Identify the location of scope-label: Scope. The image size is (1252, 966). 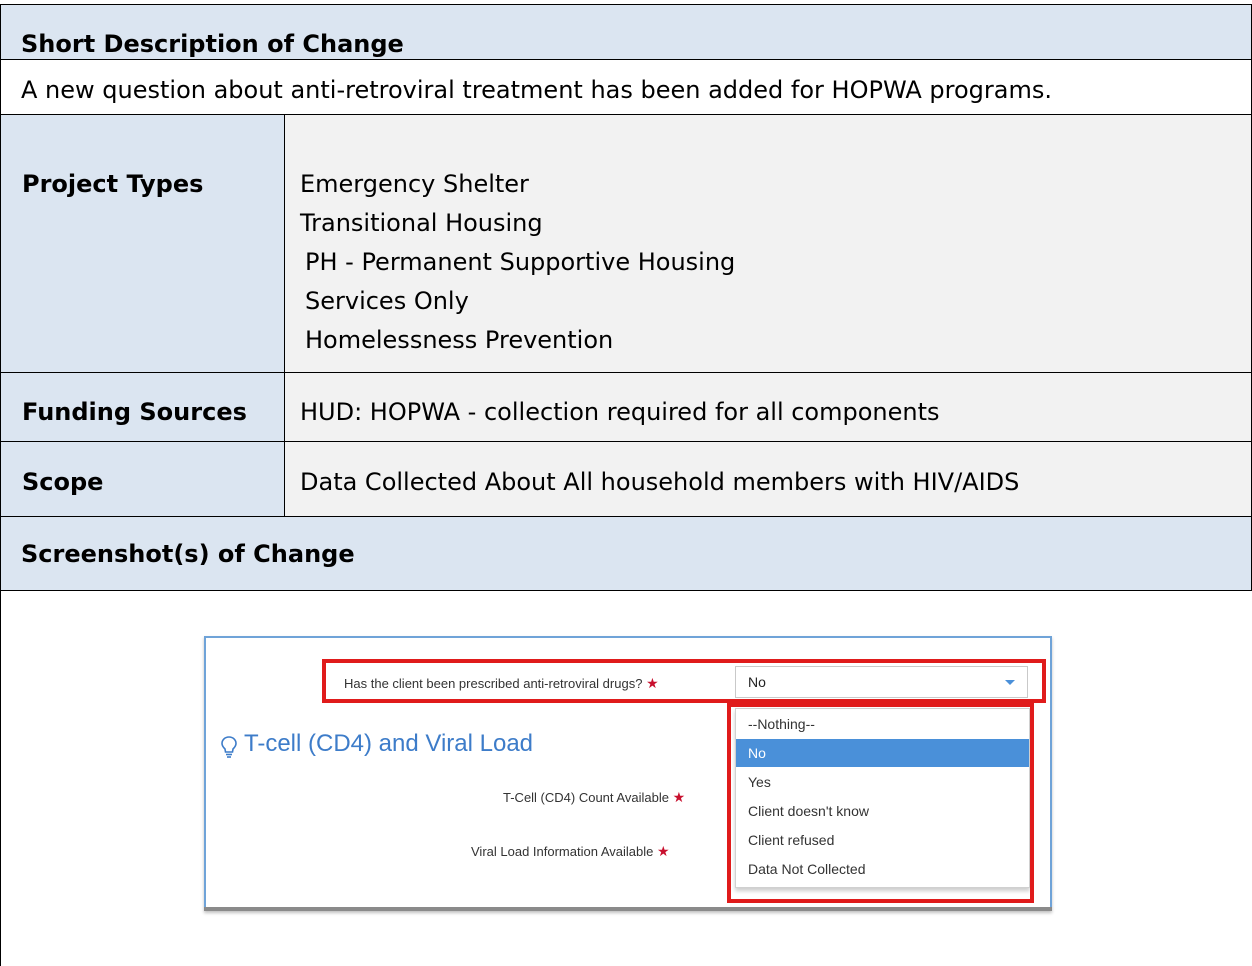
(63, 482).